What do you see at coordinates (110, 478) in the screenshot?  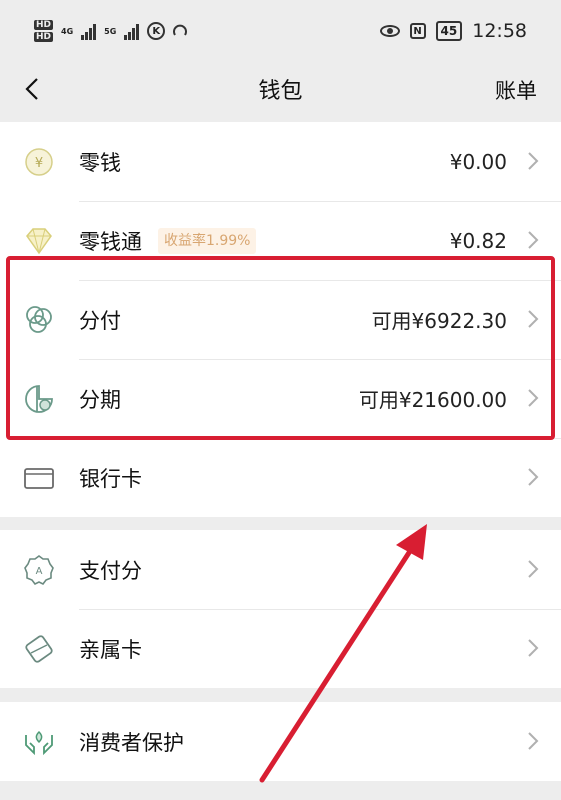 I see `row-label: 银行卡` at bounding box center [110, 478].